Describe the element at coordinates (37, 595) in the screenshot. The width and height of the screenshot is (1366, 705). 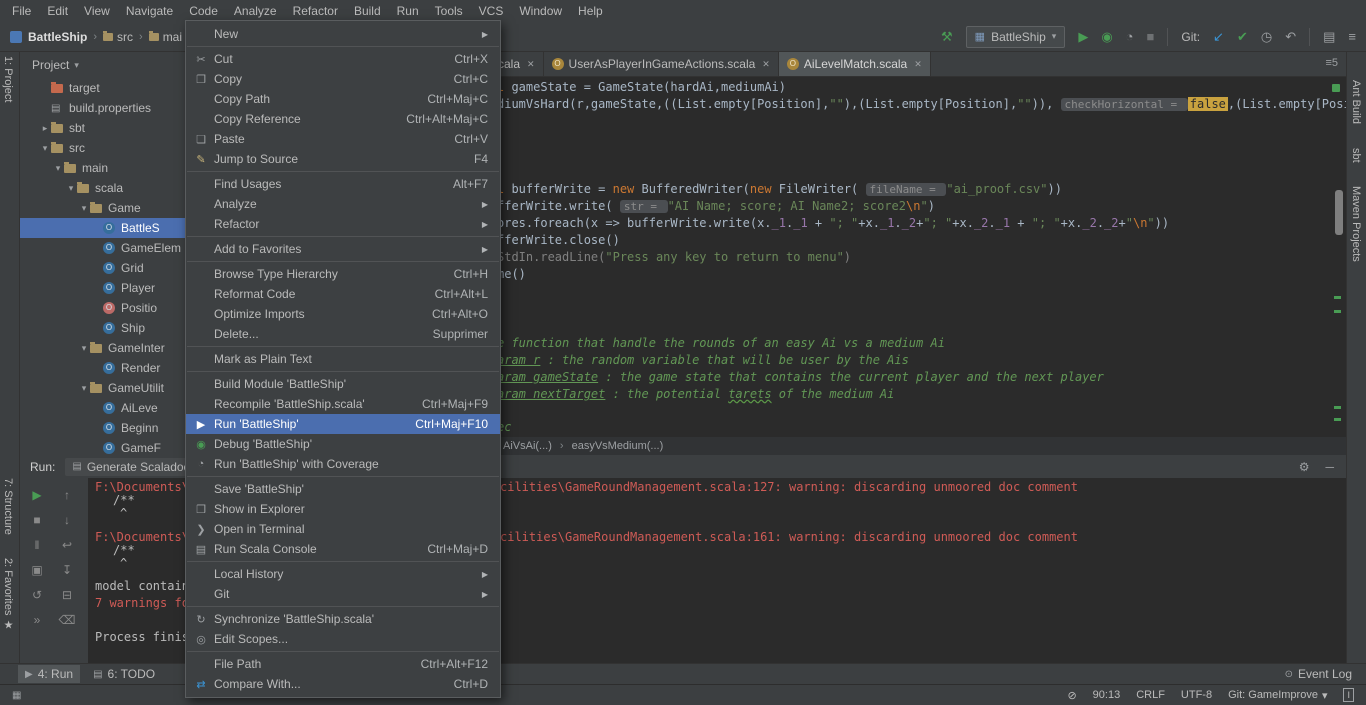
I see `restore-layout-button: ↺` at that location.